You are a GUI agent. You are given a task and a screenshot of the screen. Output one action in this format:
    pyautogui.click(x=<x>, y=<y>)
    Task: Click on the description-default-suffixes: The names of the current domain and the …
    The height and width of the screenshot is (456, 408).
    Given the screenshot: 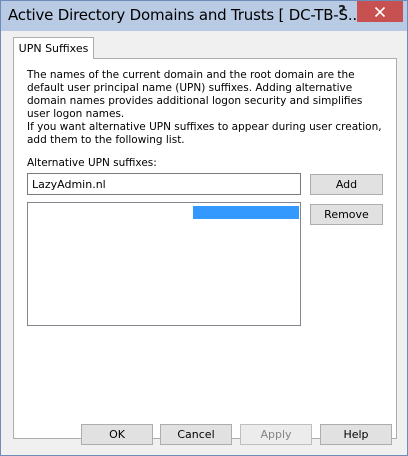 What is the action you would take?
    pyautogui.click(x=195, y=94)
    